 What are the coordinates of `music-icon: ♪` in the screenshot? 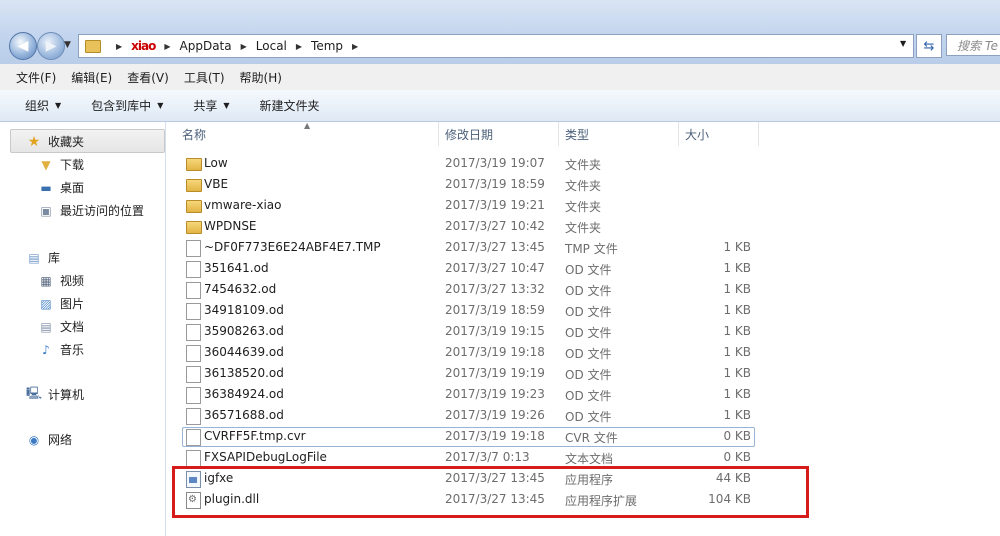 It's located at (46, 349).